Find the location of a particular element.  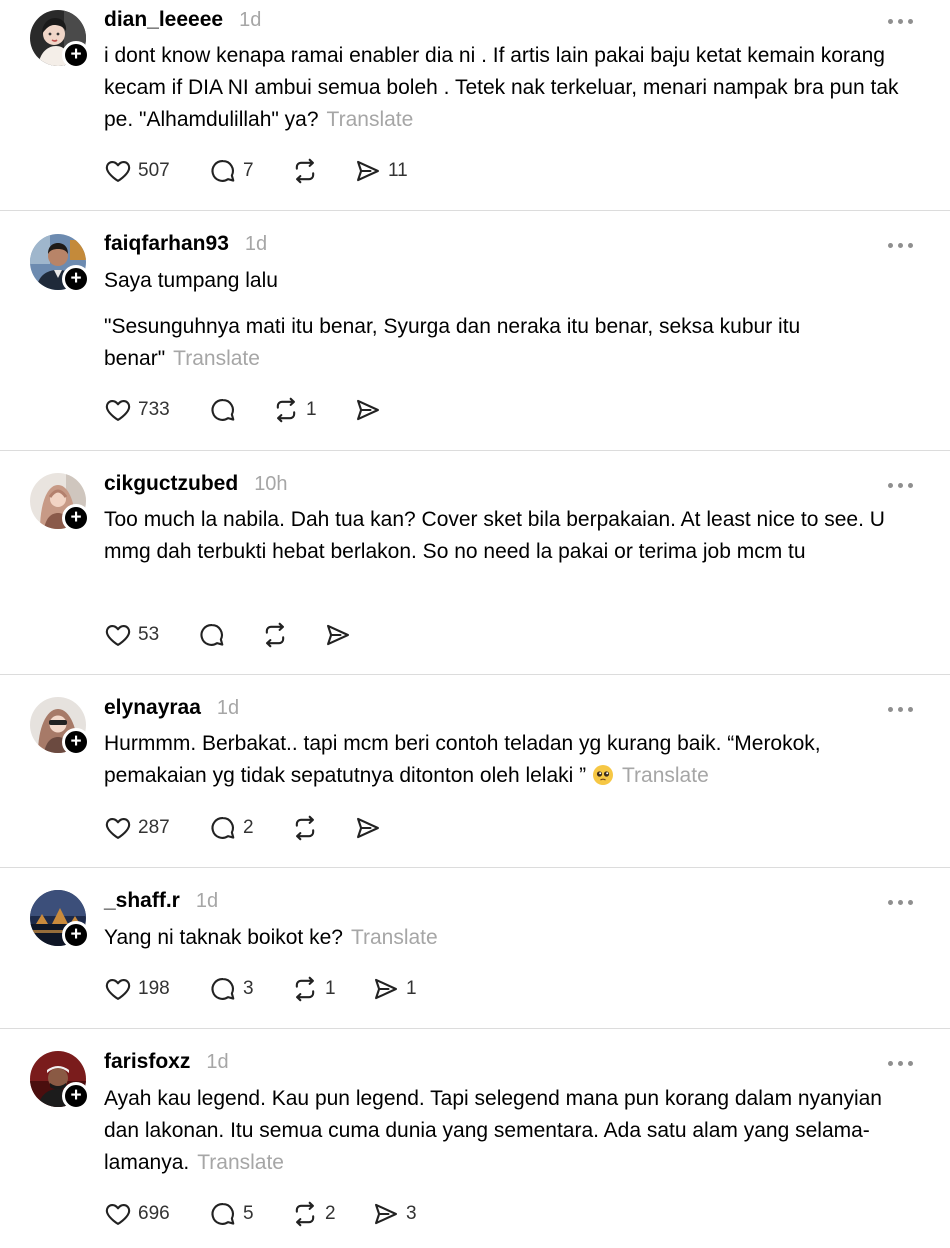

reply-button: 7 is located at coordinates (231, 171).